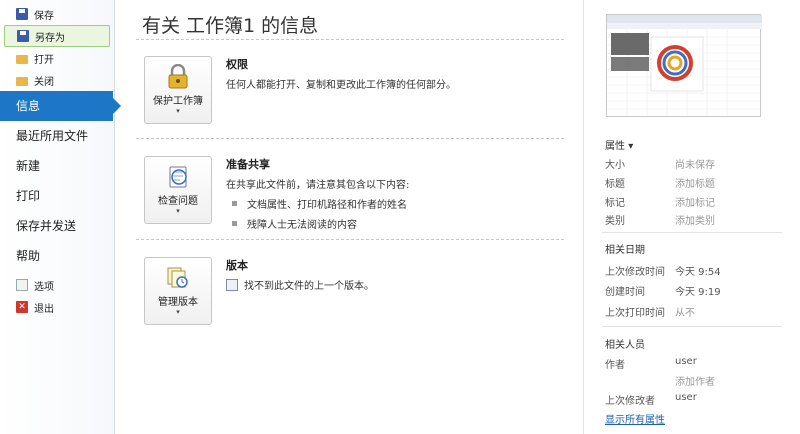 This screenshot has height=434, width=800. Describe the element at coordinates (396, 223) in the screenshot. I see `list-item: 残障人士无法阅读的内容` at that location.